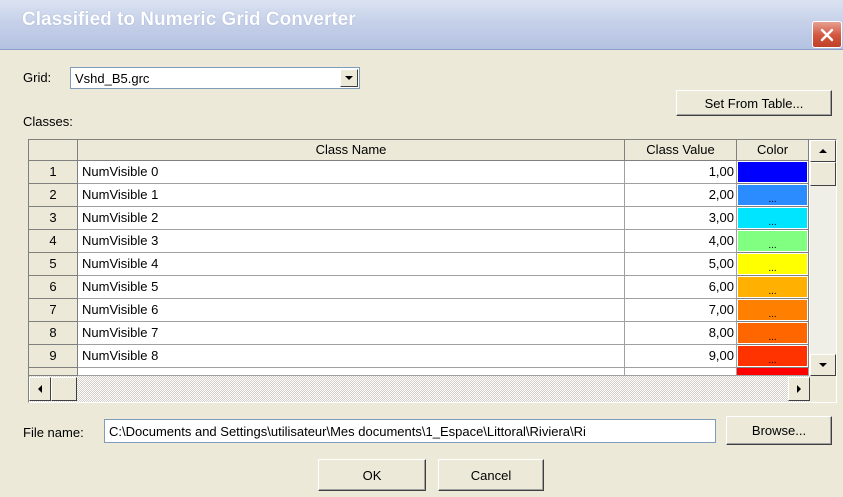  Describe the element at coordinates (53, 287) in the screenshot. I see `row-number: 6` at that location.